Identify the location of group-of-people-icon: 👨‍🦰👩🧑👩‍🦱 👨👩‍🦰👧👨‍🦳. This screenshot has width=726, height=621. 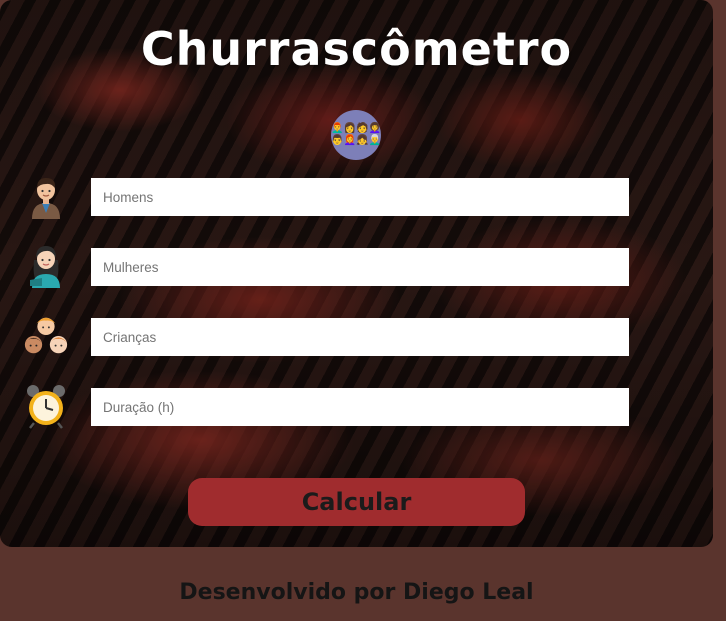
(356, 135).